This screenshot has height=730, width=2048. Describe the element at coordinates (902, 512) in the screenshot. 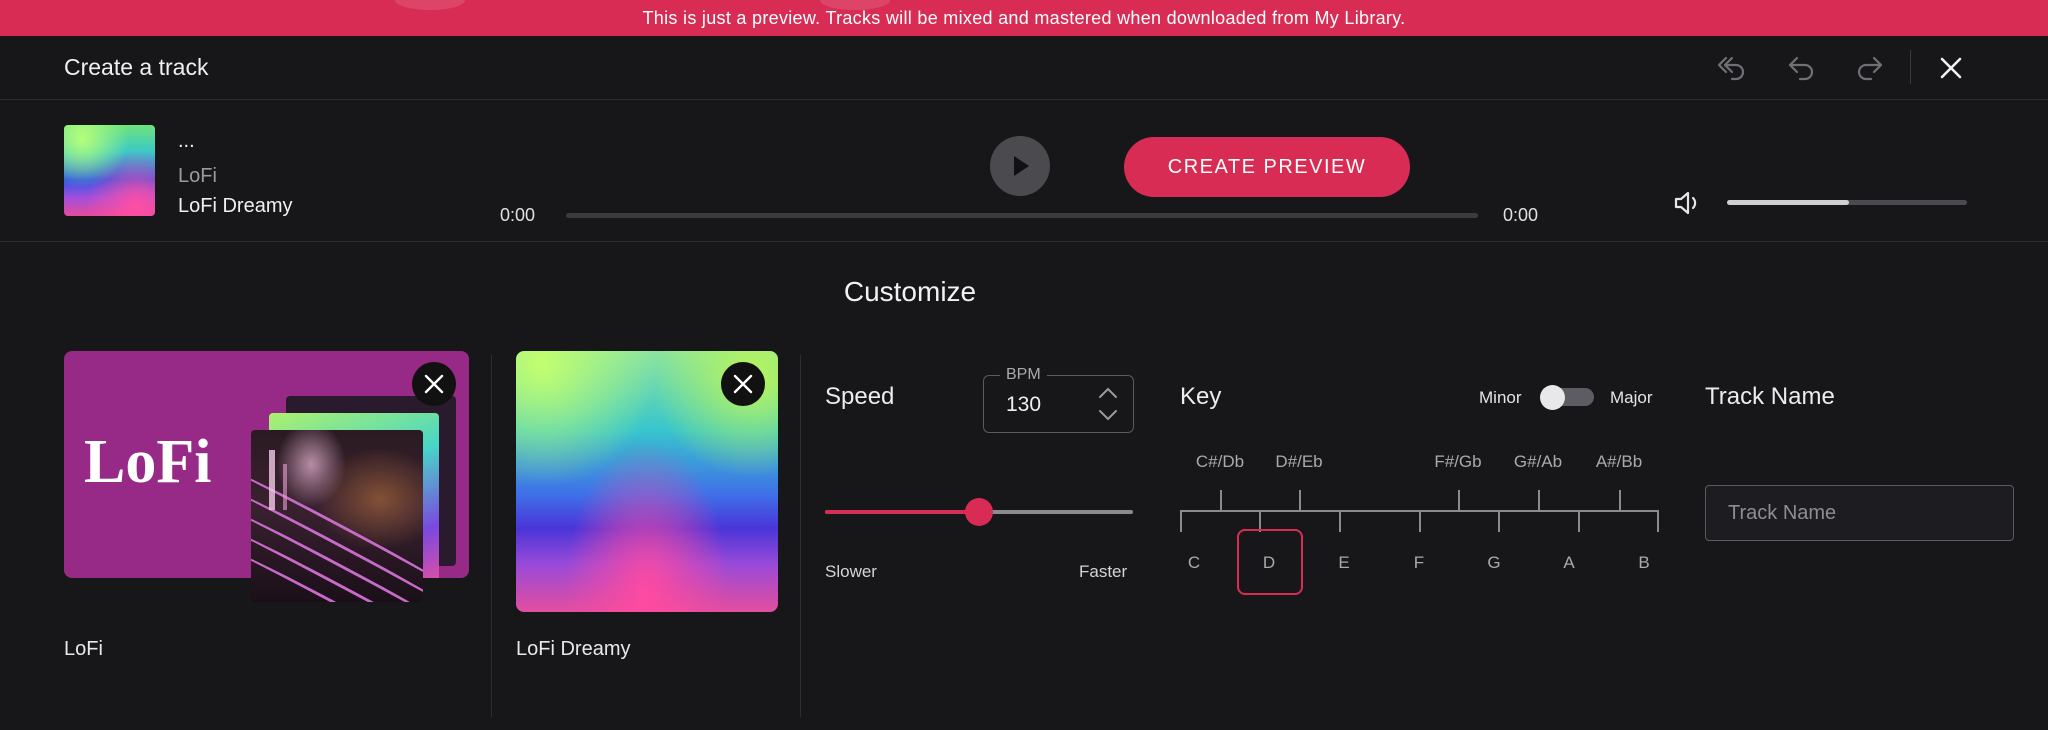

I see `speed-slider-fill` at that location.